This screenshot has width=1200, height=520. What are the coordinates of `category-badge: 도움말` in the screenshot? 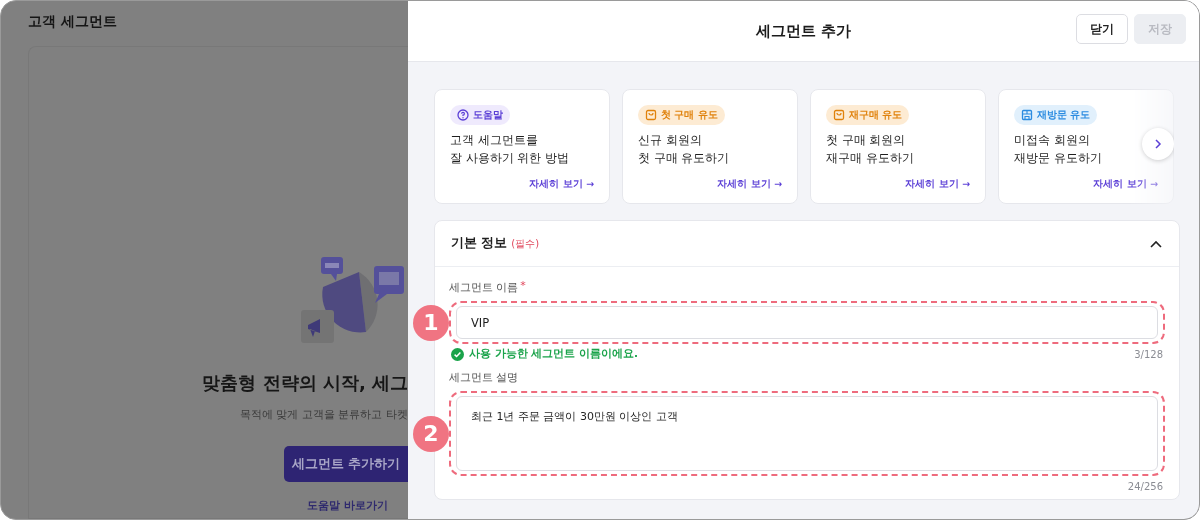 It's located at (480, 115).